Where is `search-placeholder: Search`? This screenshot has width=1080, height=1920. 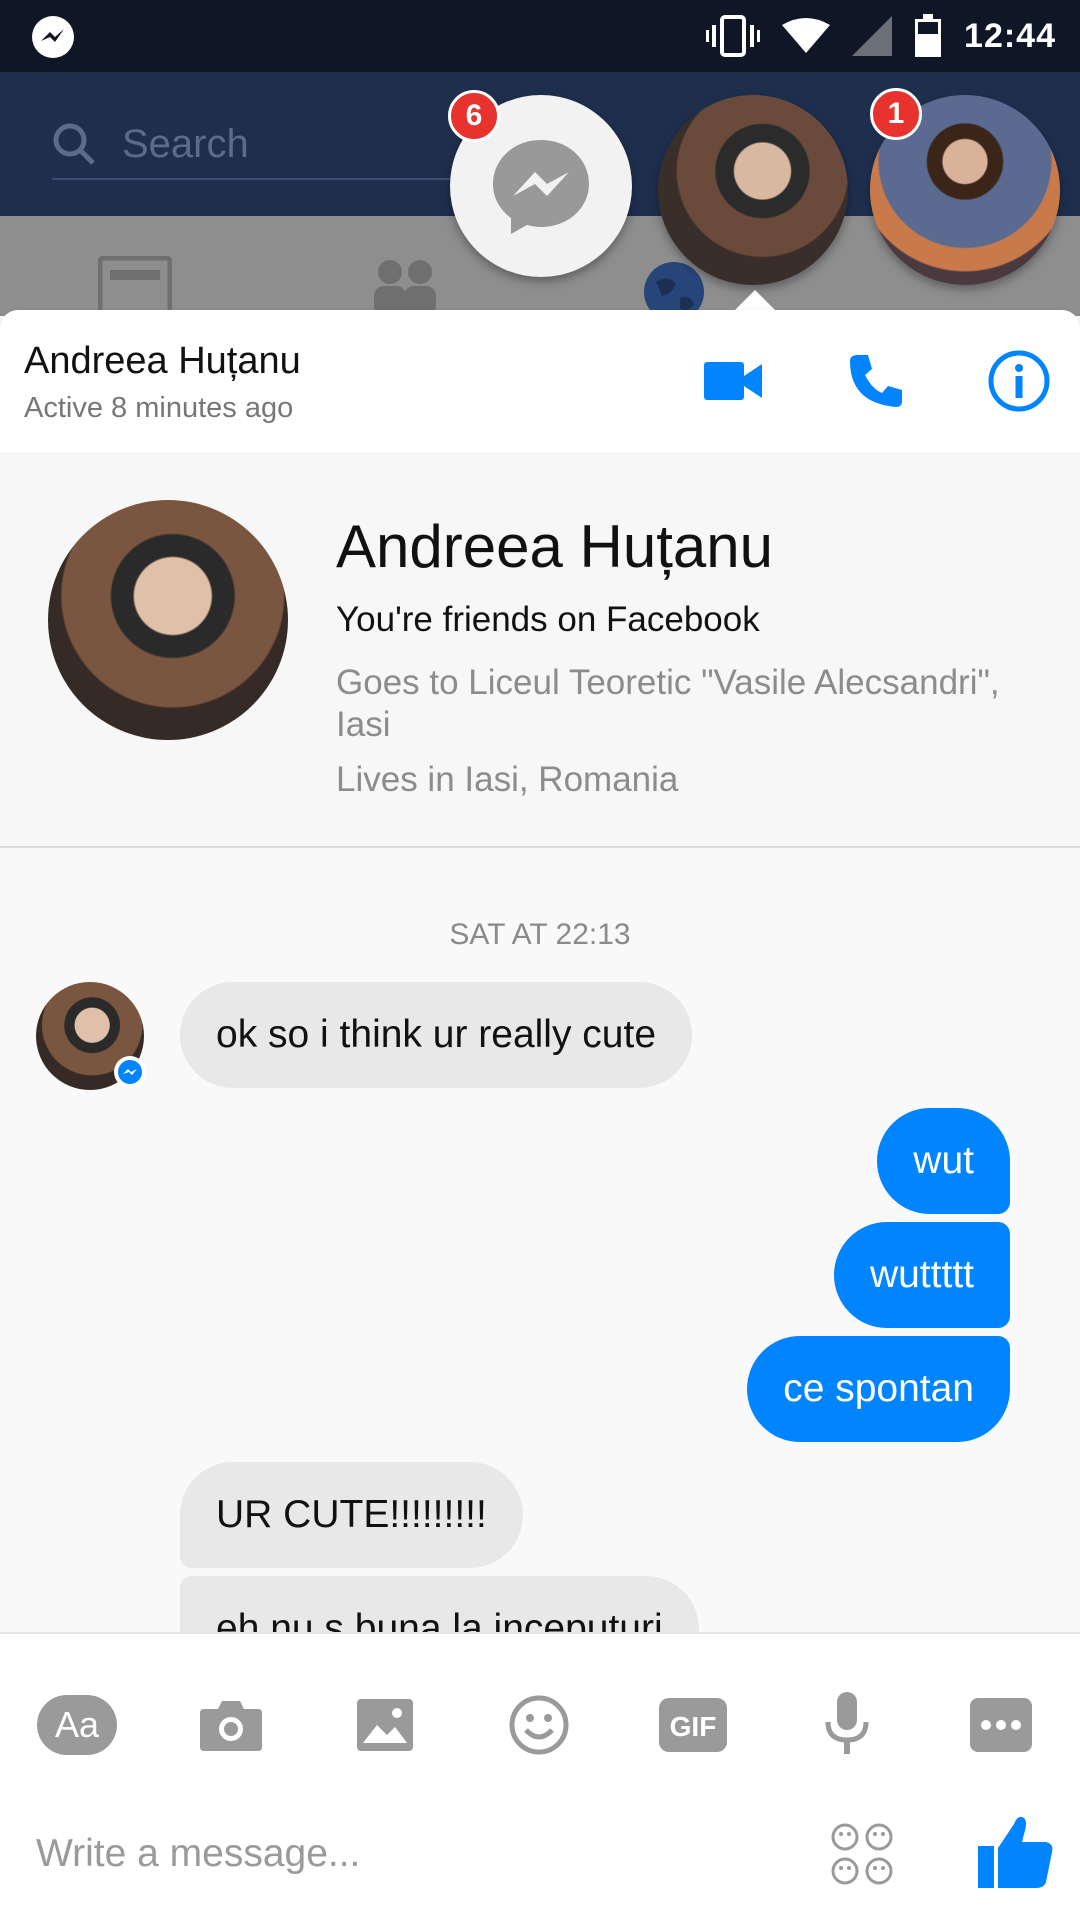
search-placeholder: Search is located at coordinates (185, 143).